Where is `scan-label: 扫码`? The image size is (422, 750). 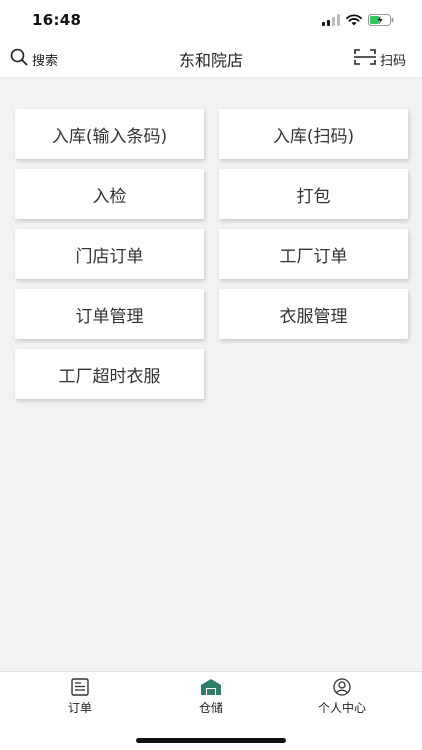
scan-label: 扫码 is located at coordinates (392, 61).